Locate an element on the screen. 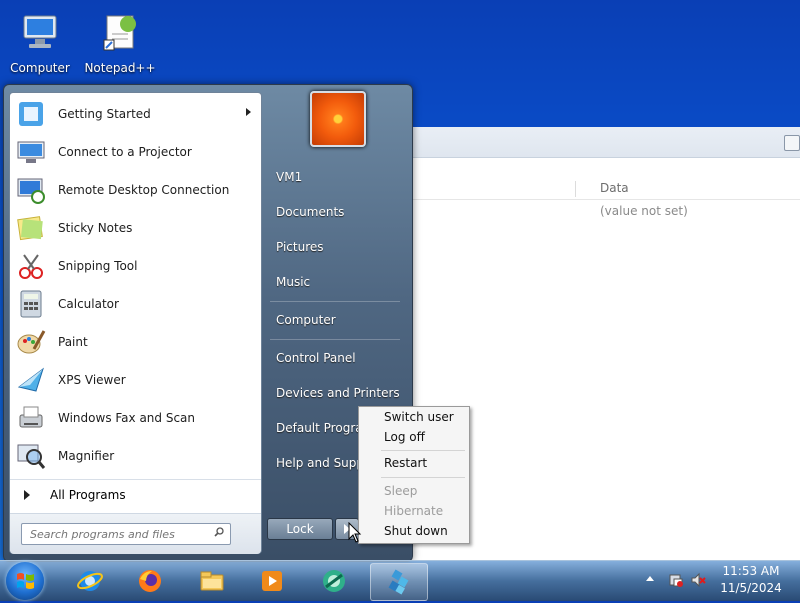  notepadpp-icon is located at coordinates (119, 33).